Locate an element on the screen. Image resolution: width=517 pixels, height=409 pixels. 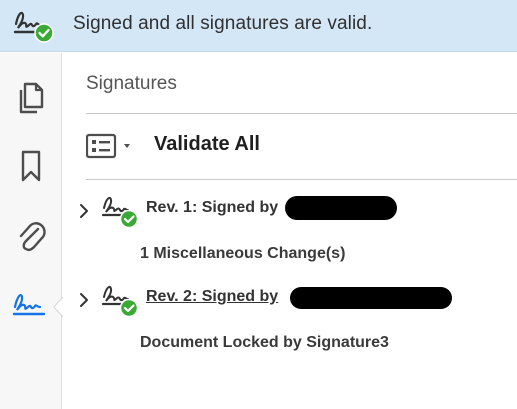
options-menu-button is located at coordinates (111, 146).